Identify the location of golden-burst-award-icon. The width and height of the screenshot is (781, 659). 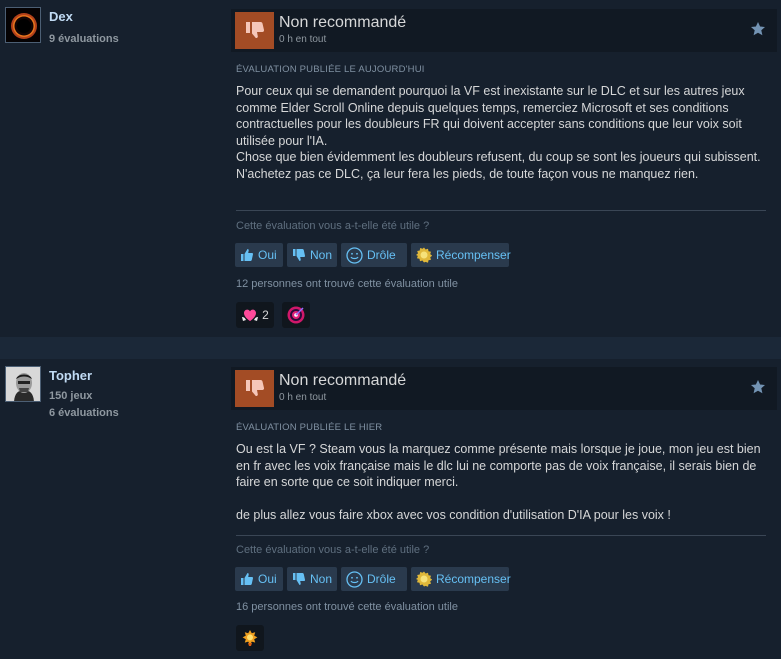
(250, 638).